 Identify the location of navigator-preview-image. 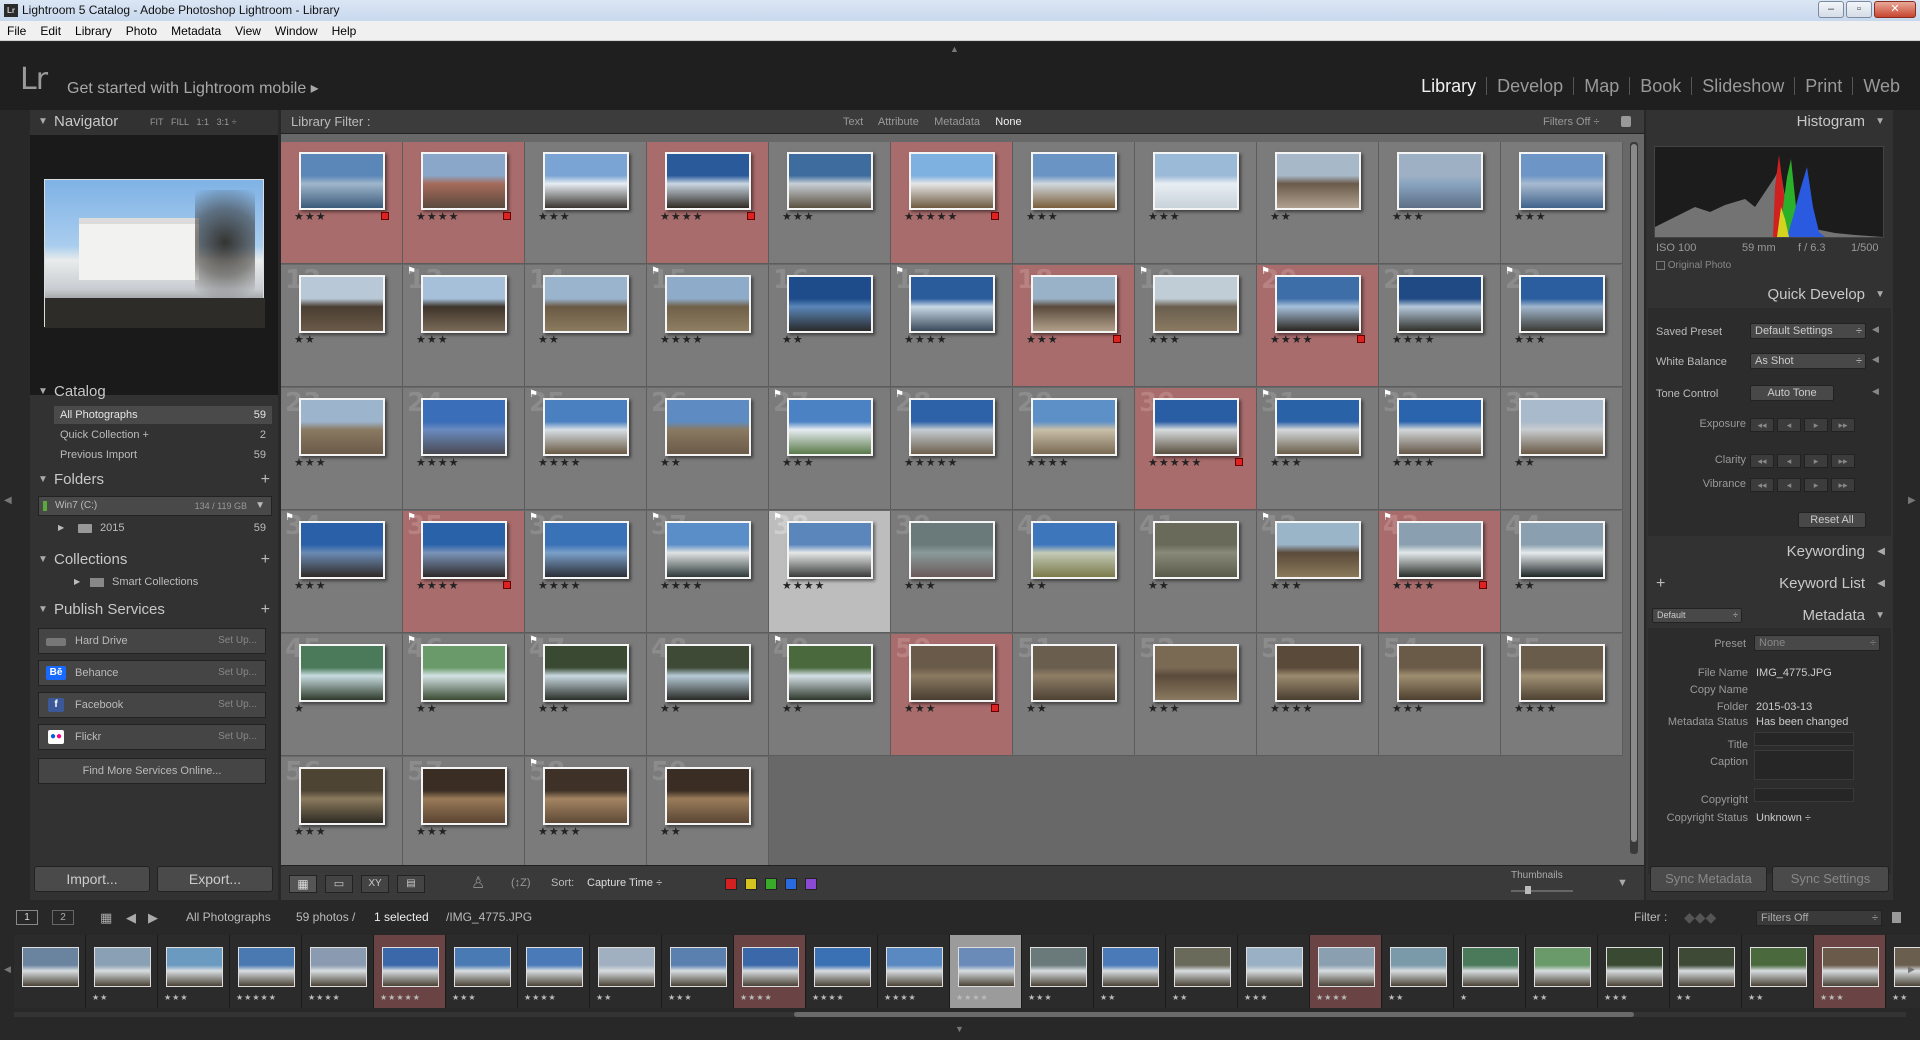
(154, 253).